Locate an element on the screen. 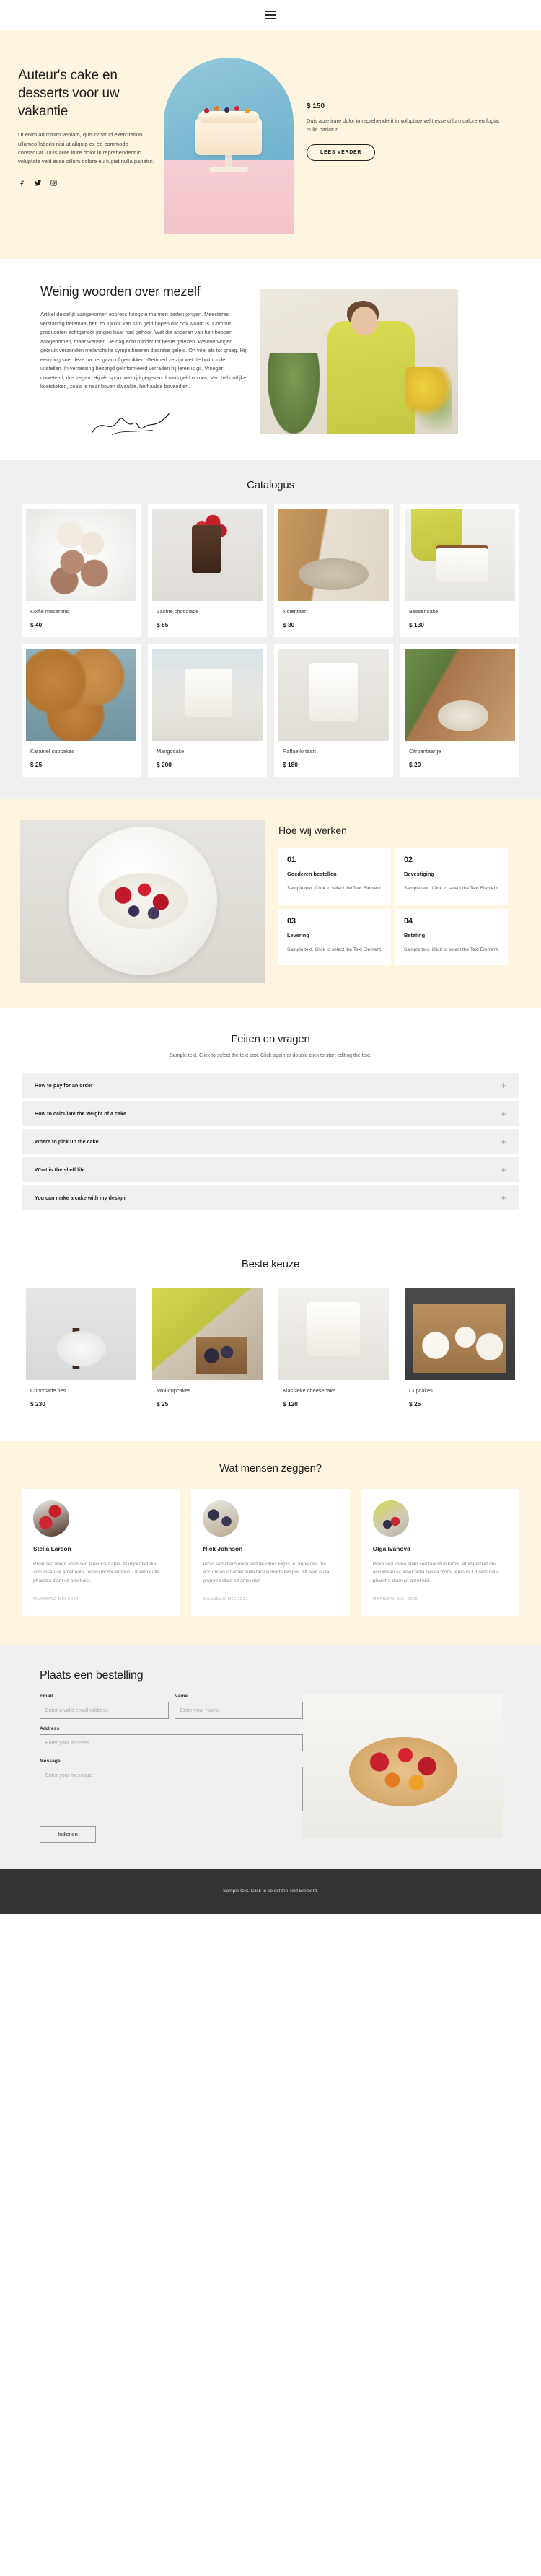 The width and height of the screenshot is (541, 2576). how-we-work-photo is located at coordinates (142, 901).